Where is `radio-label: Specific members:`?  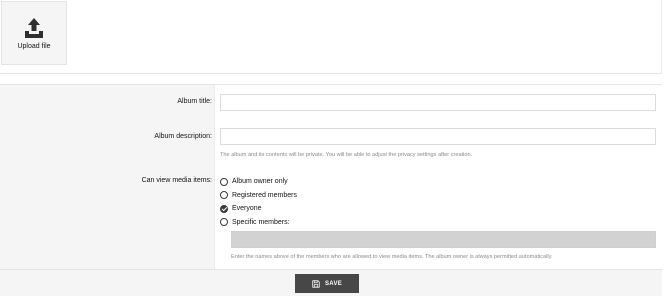 radio-label: Specific members: is located at coordinates (261, 222).